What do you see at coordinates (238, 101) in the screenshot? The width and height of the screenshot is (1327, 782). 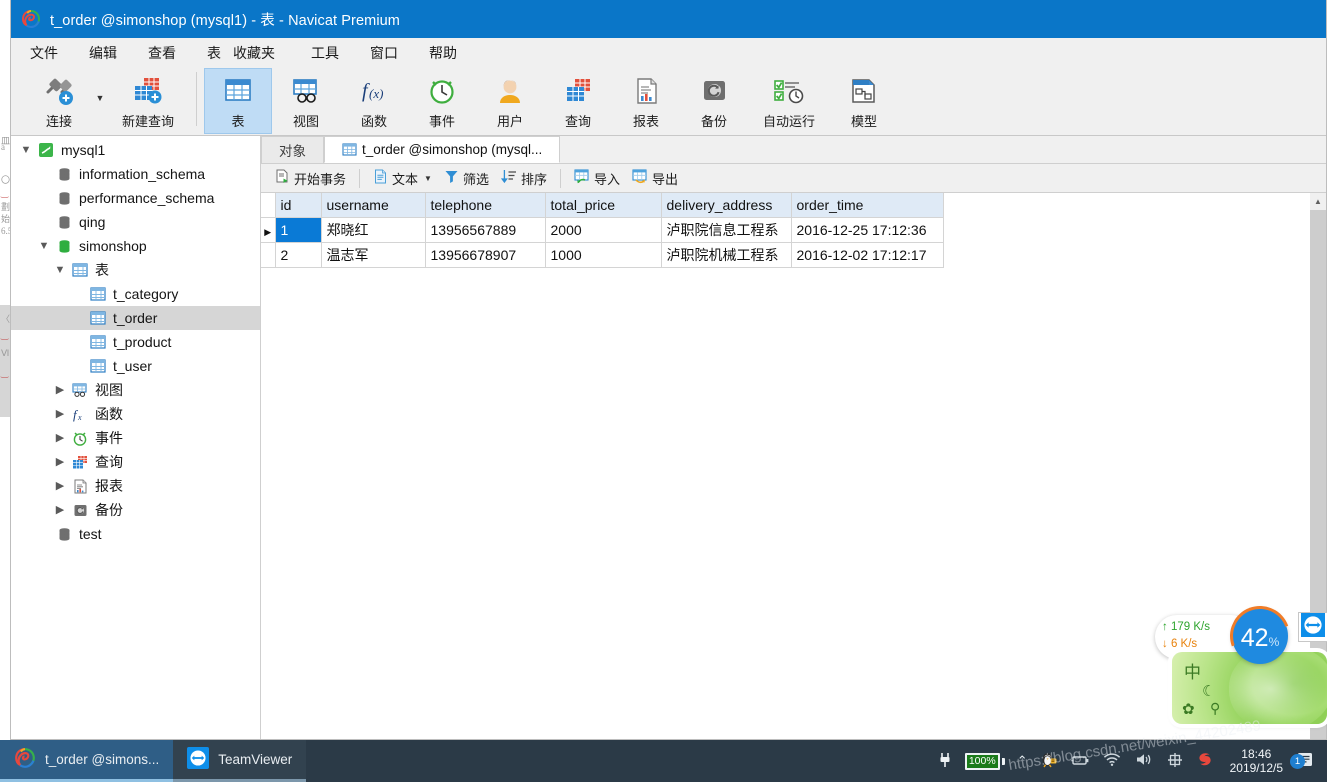 I see `toolbar-table-button: 表` at bounding box center [238, 101].